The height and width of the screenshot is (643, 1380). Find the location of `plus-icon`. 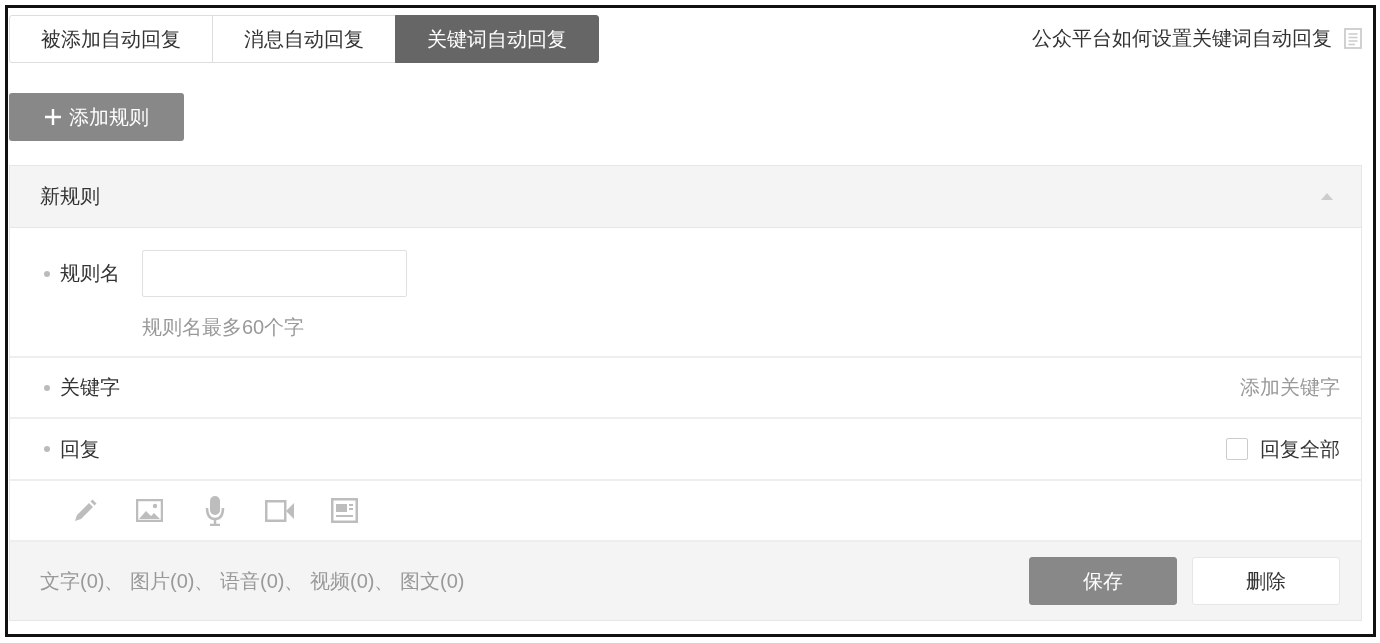

plus-icon is located at coordinates (52, 117).